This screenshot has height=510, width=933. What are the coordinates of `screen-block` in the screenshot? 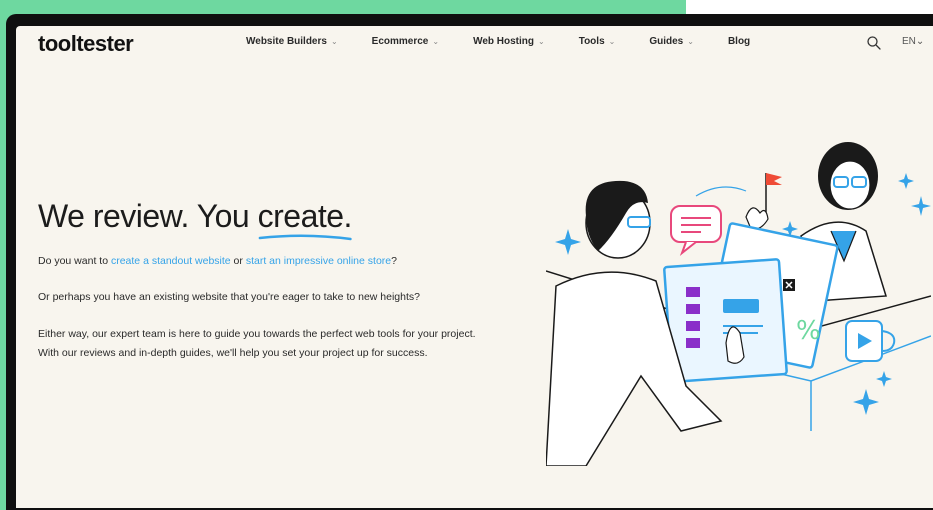 It's located at (741, 306).